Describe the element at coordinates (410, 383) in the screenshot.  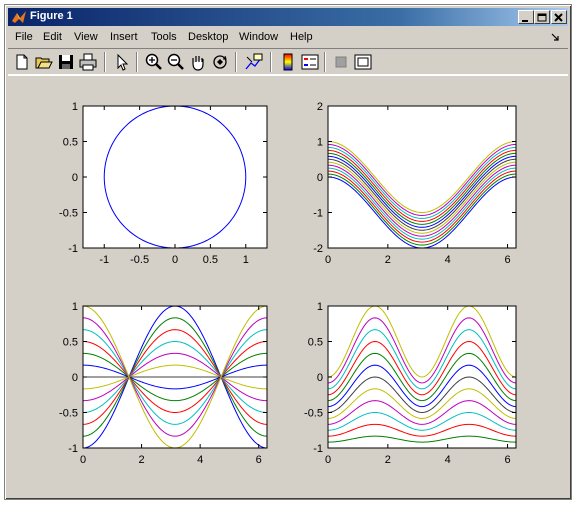
I see `subplot-bottom-right: 0 2 4 6 -1 -0.5 0 0.5 1` at that location.